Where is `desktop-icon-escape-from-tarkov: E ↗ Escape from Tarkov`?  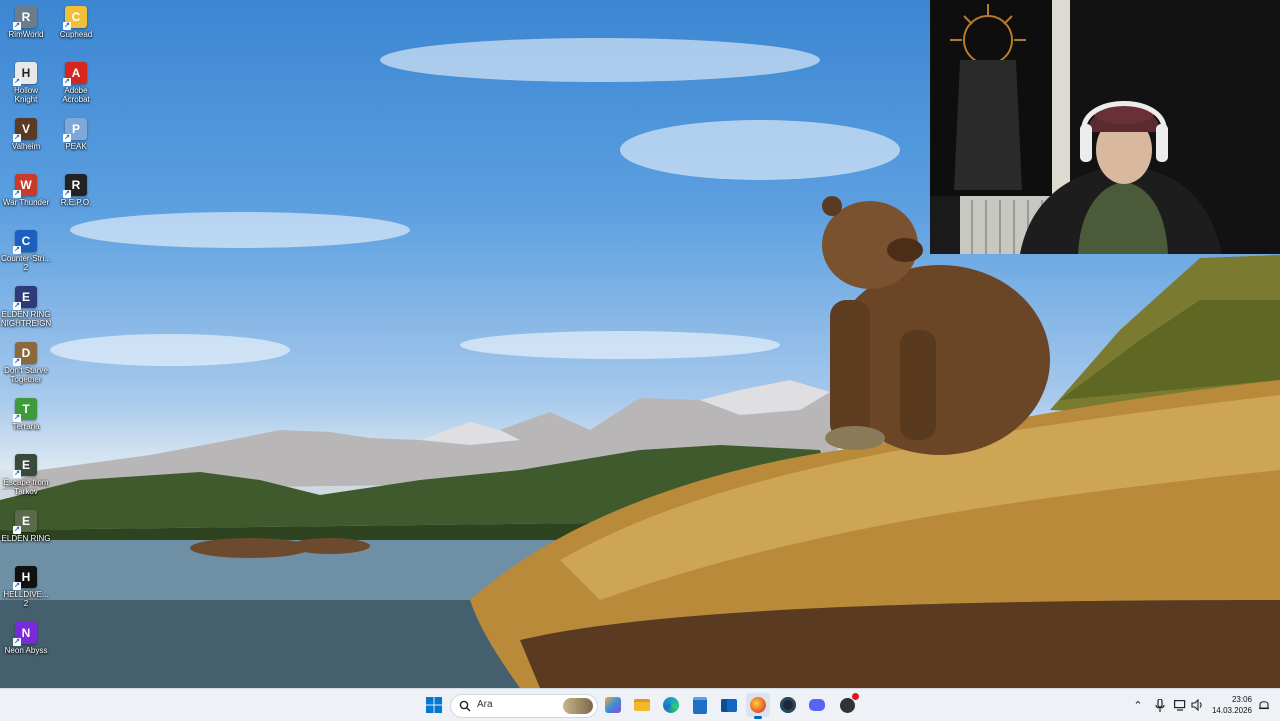
desktop-icon-escape-from-tarkov: E ↗ Escape from Tarkov is located at coordinates (26, 475).